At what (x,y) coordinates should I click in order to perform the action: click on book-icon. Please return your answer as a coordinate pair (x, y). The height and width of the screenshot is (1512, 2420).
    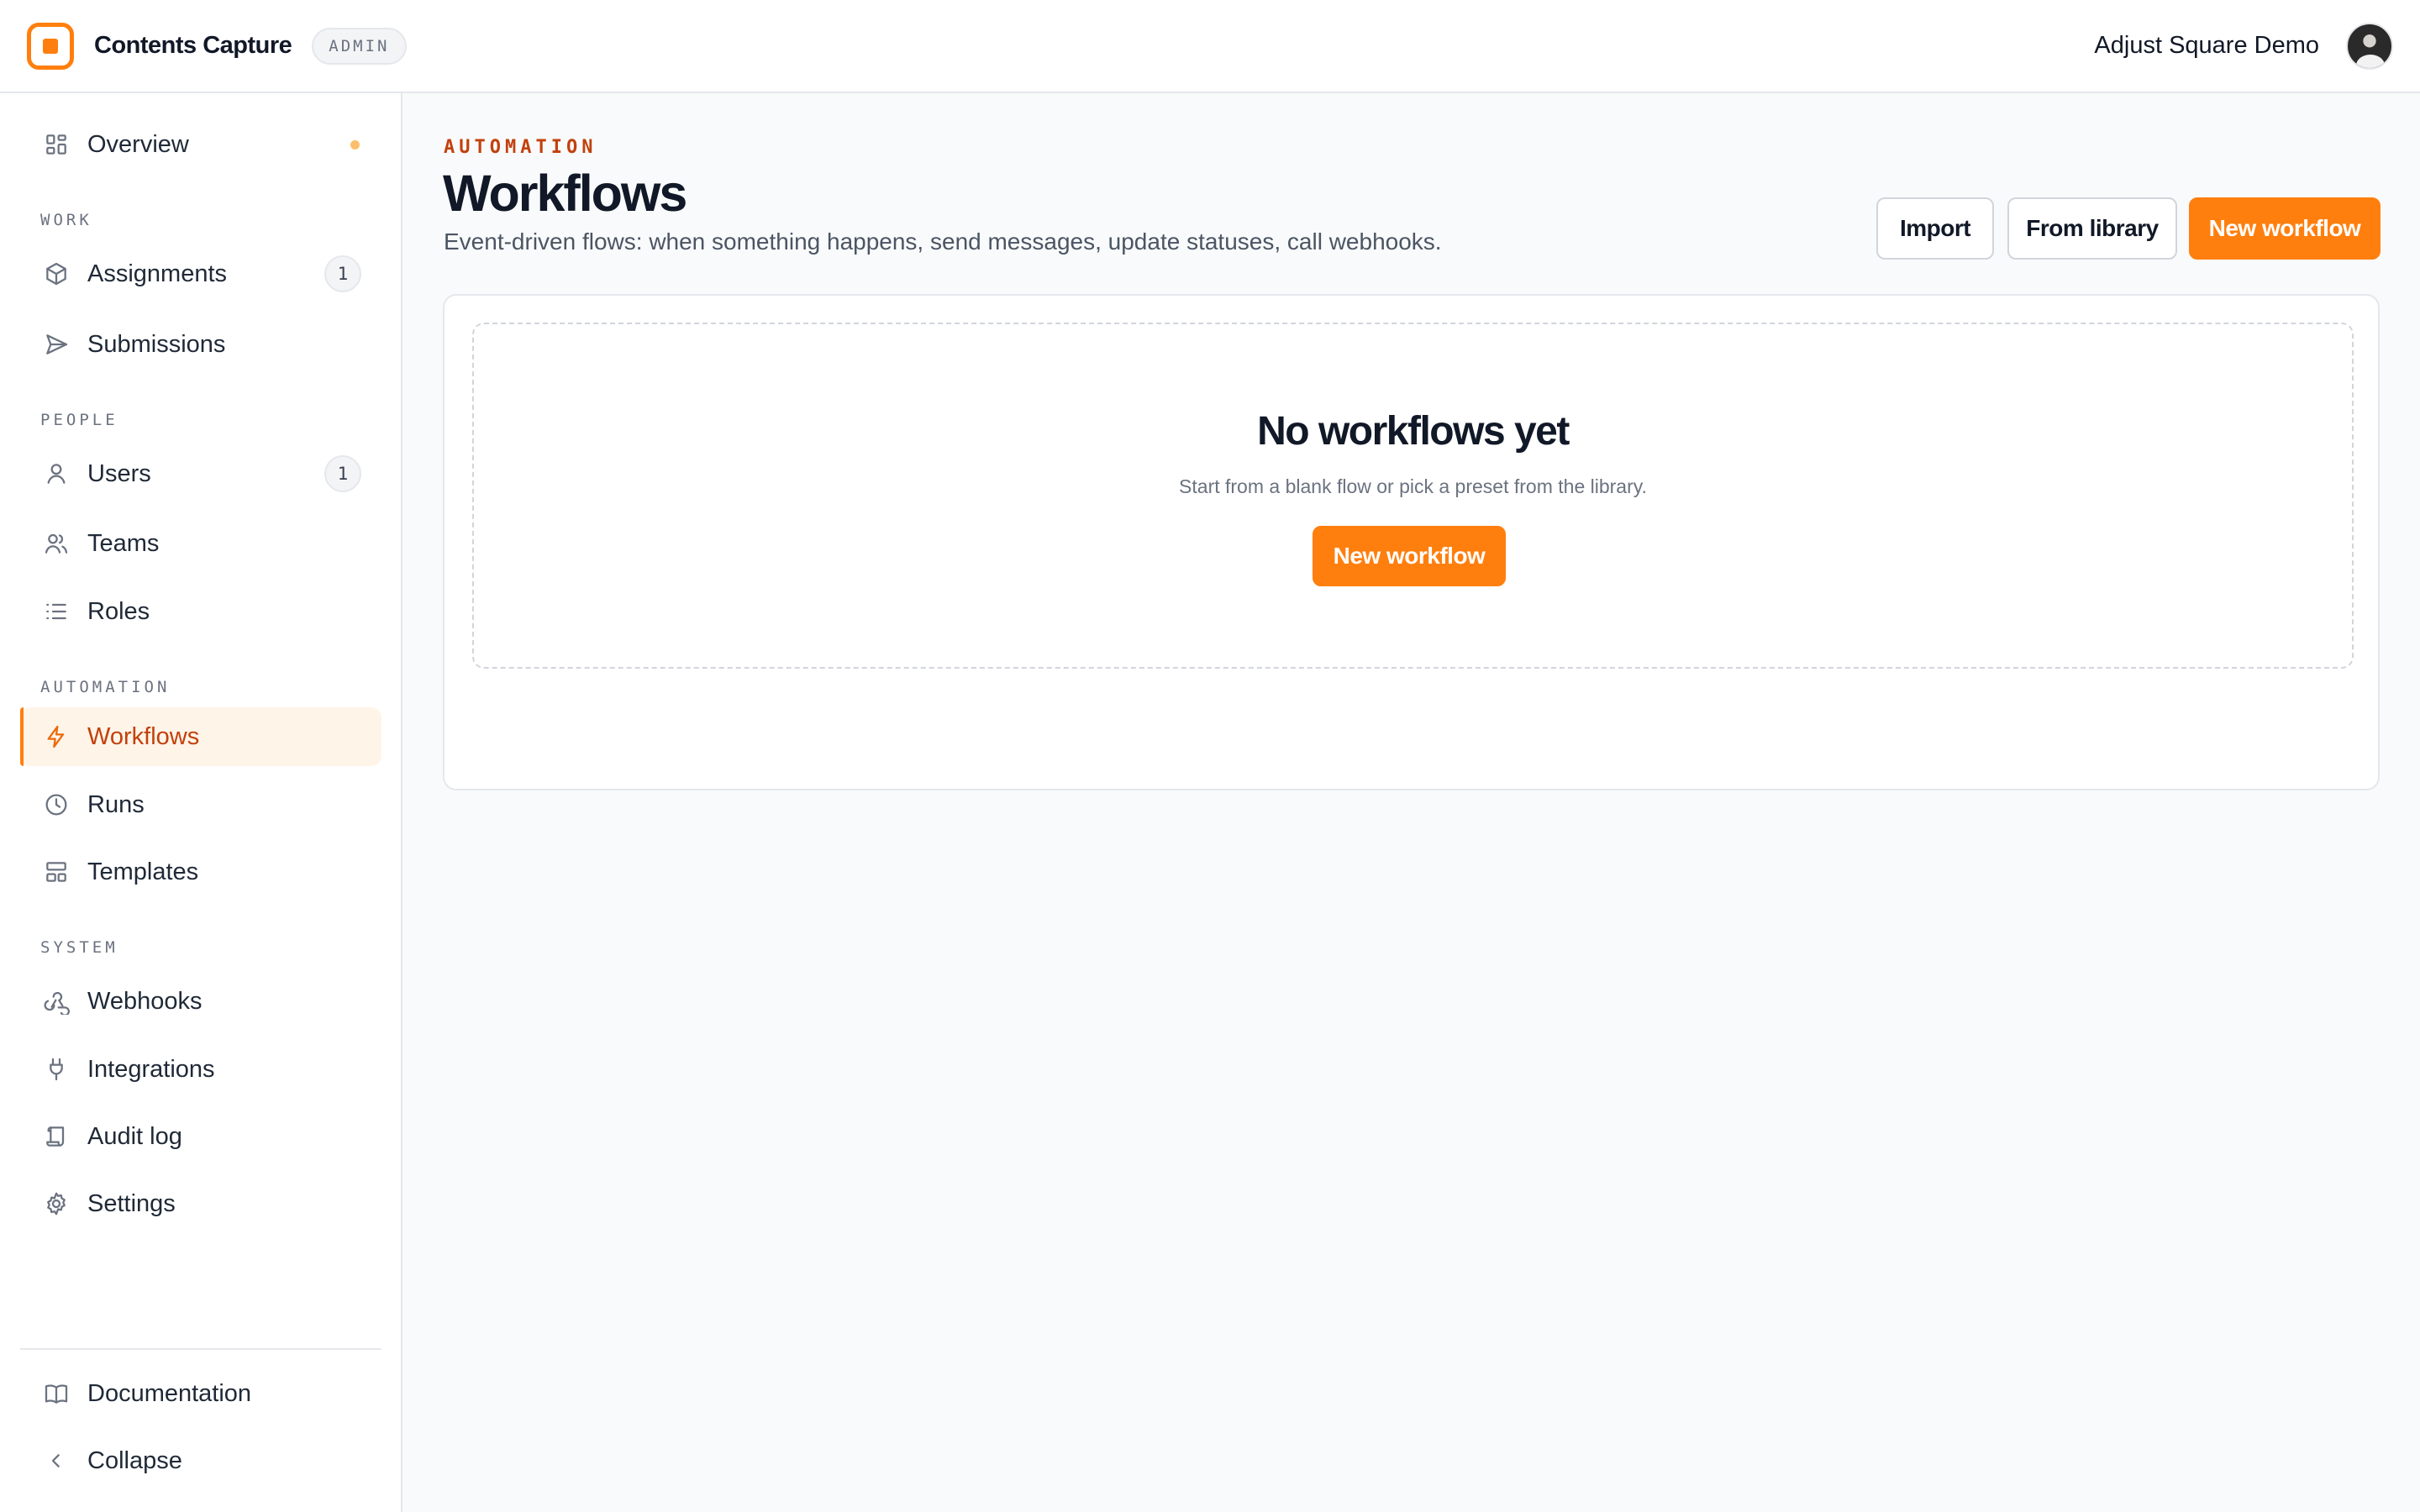
    Looking at the image, I should click on (56, 1393).